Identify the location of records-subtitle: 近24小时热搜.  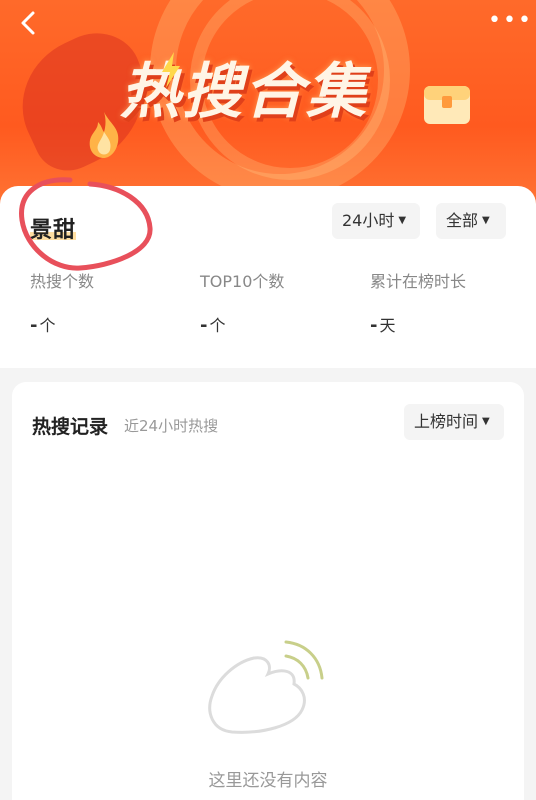
(171, 426).